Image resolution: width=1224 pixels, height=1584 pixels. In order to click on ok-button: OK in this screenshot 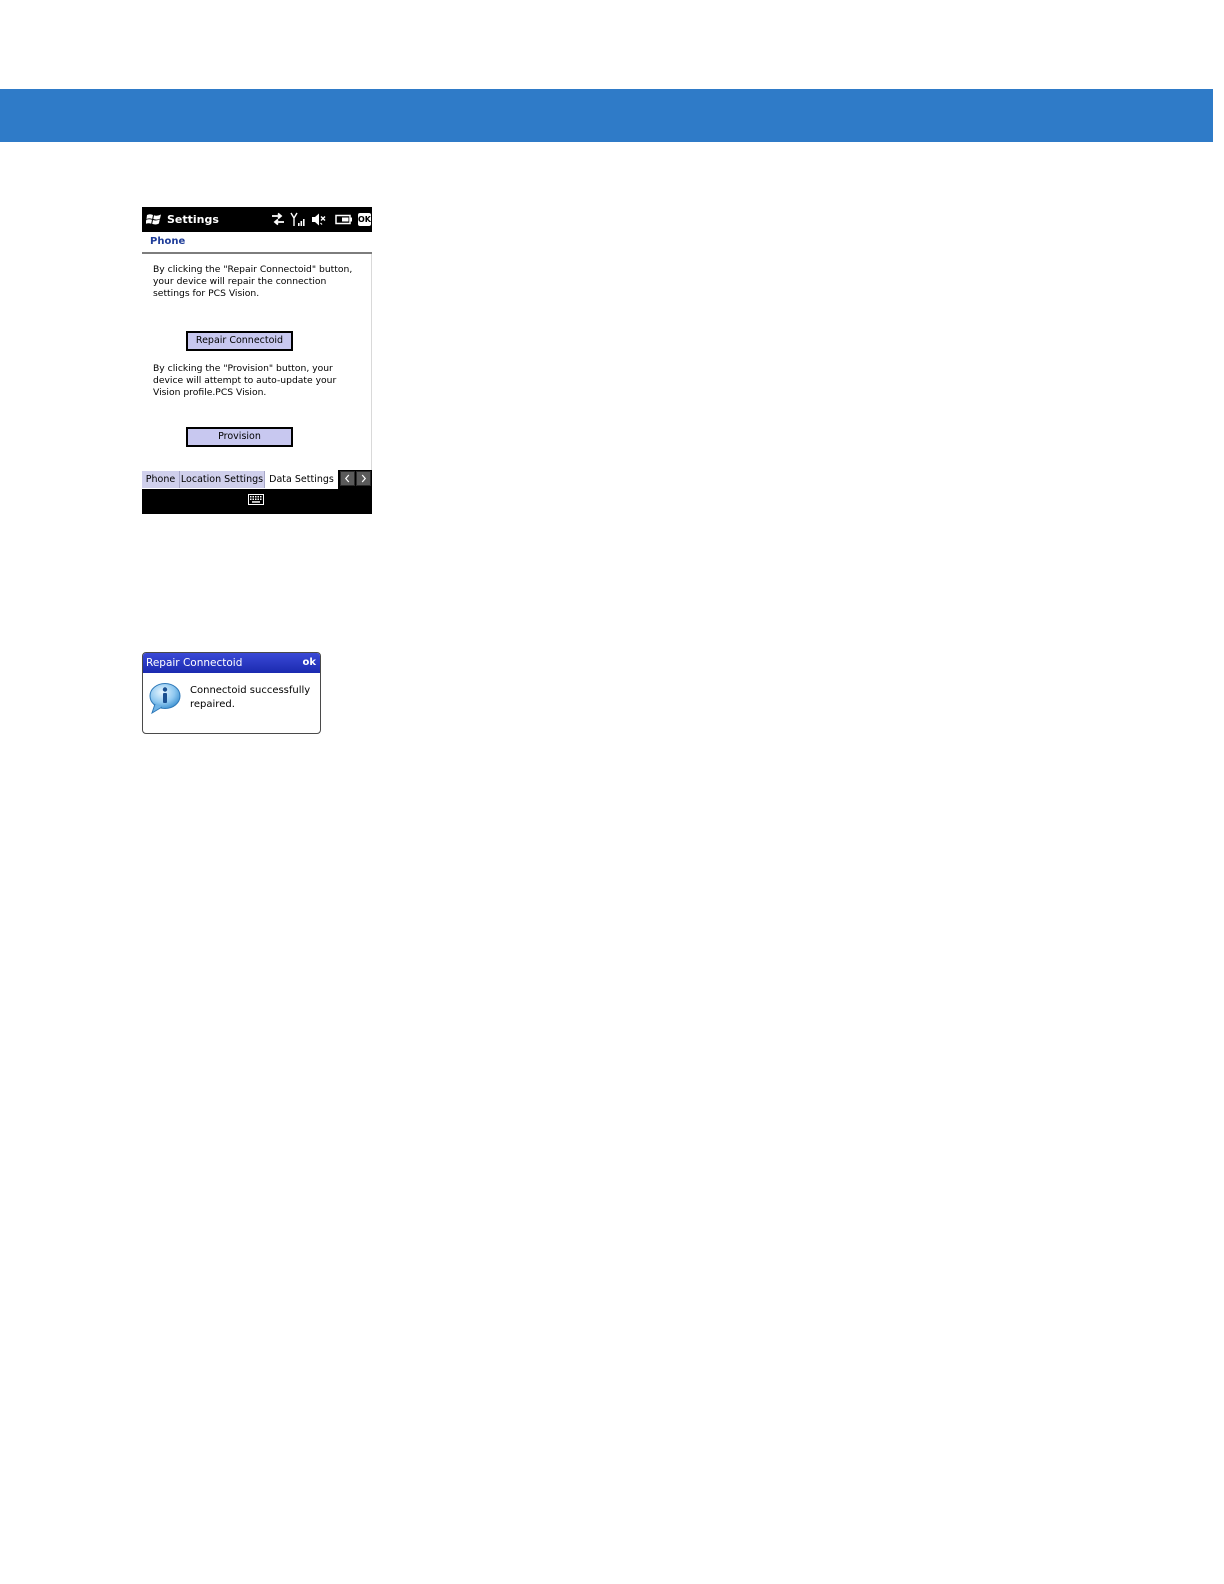, I will do `click(364, 219)`.